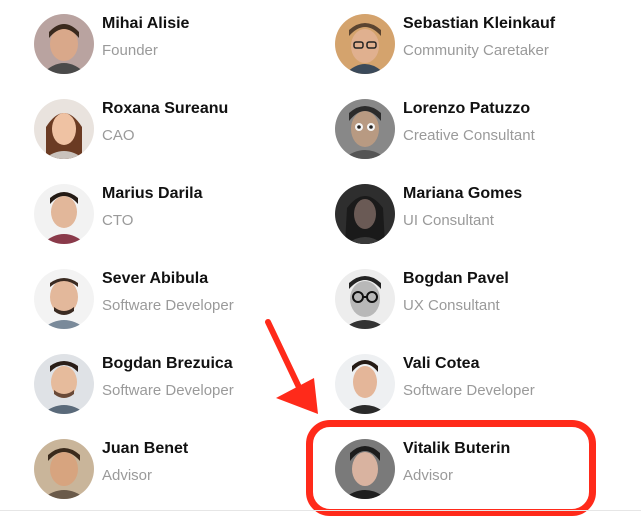 Image resolution: width=641 pixels, height=520 pixels. Describe the element at coordinates (152, 193) in the screenshot. I see `member-name: Marius Darila` at that location.